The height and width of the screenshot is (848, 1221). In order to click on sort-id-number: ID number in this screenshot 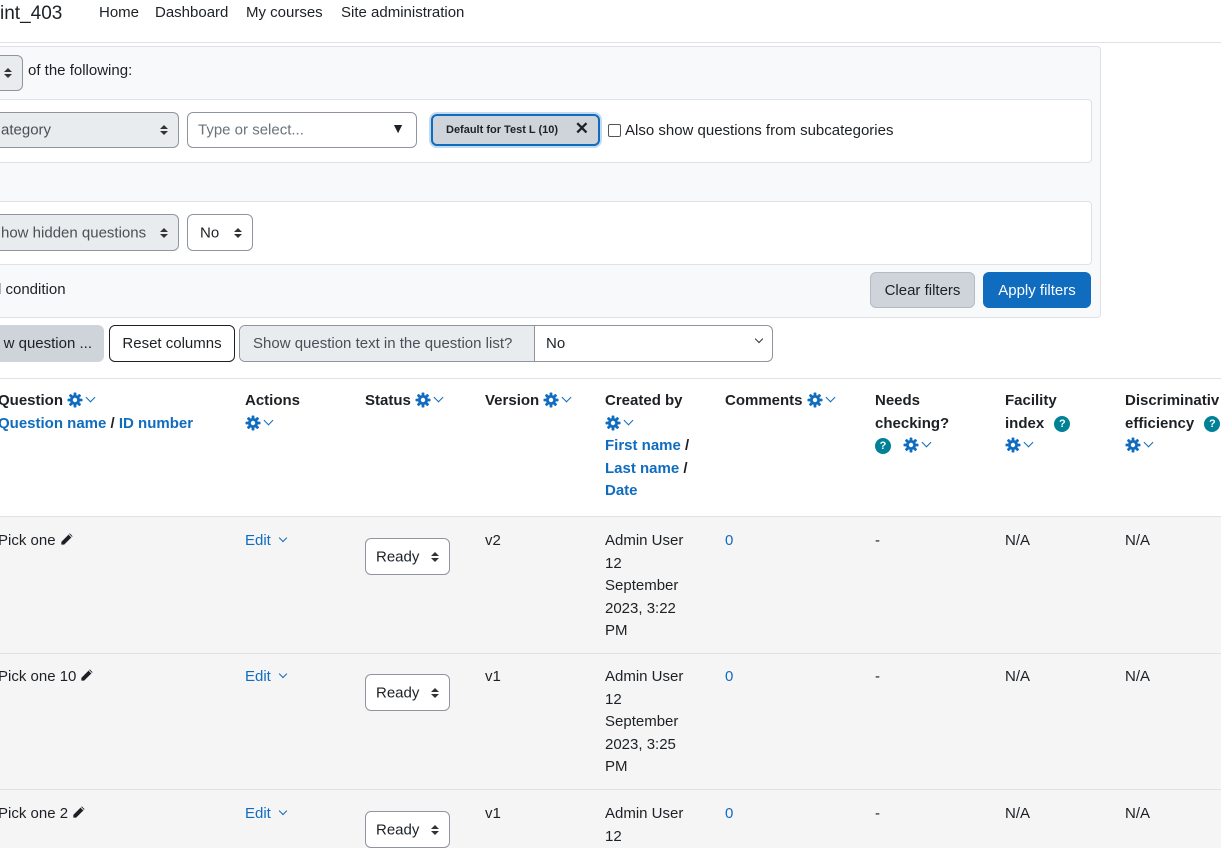, I will do `click(156, 423)`.